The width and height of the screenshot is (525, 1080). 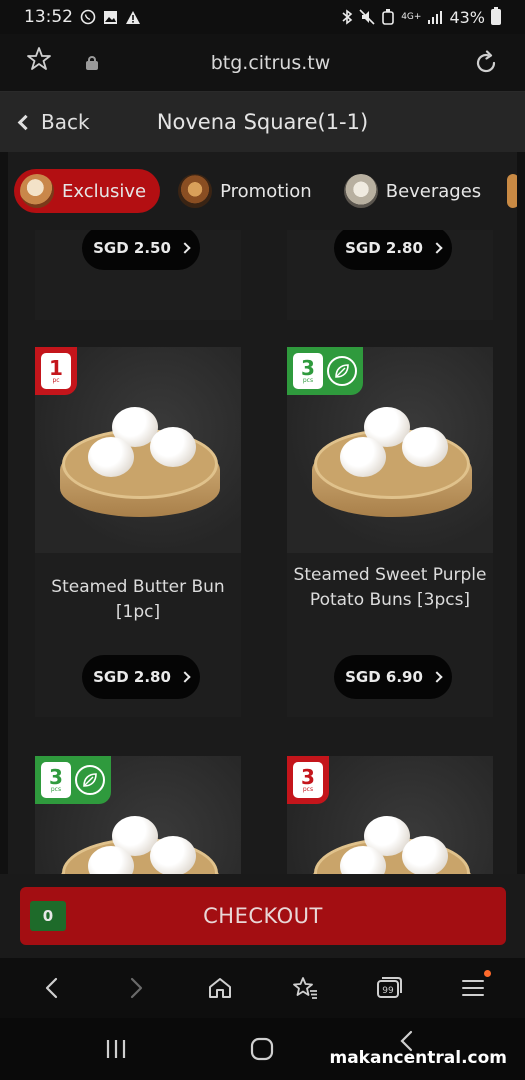 What do you see at coordinates (384, 677) in the screenshot?
I see `price-text: SGD 6.90` at bounding box center [384, 677].